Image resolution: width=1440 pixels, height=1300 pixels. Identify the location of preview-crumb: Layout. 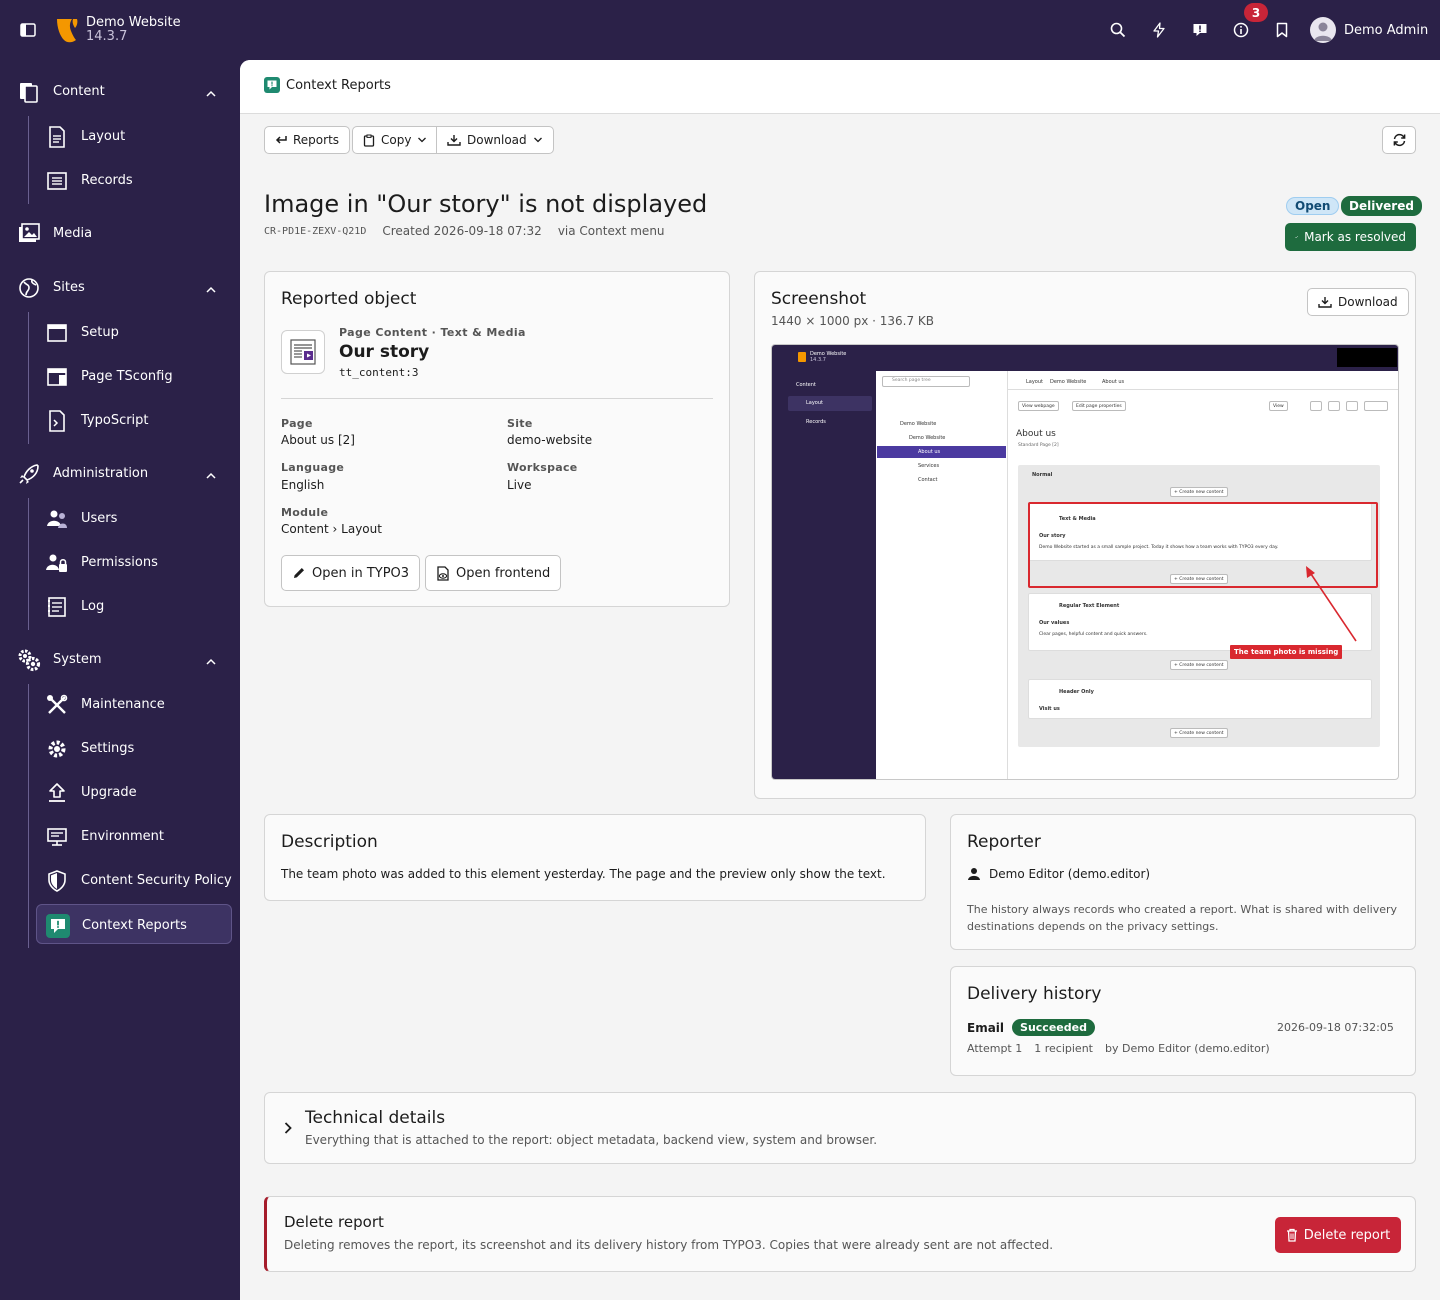
(1034, 382).